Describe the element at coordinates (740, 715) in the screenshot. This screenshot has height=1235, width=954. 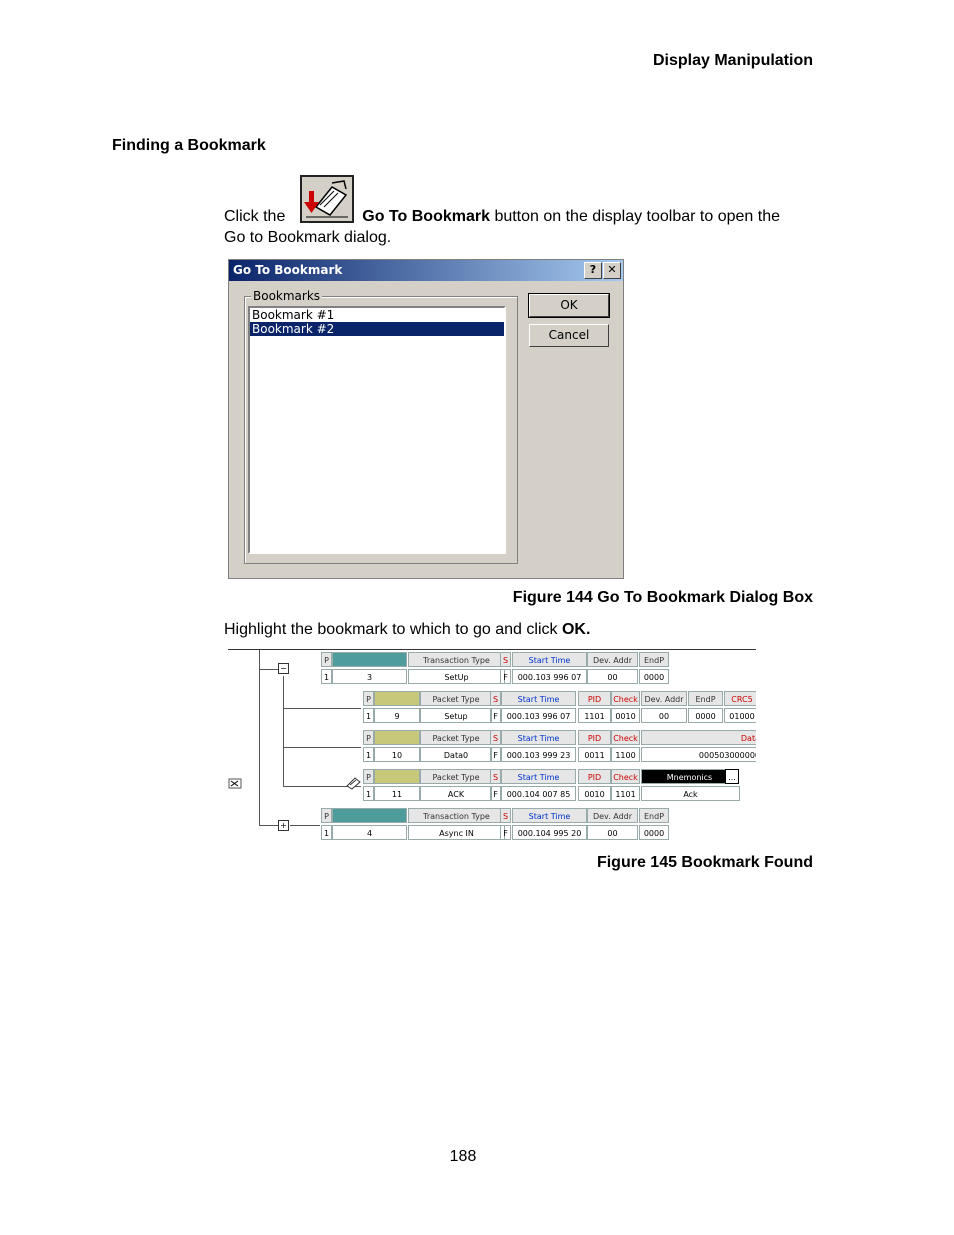
I see `table-cell: 01000` at that location.